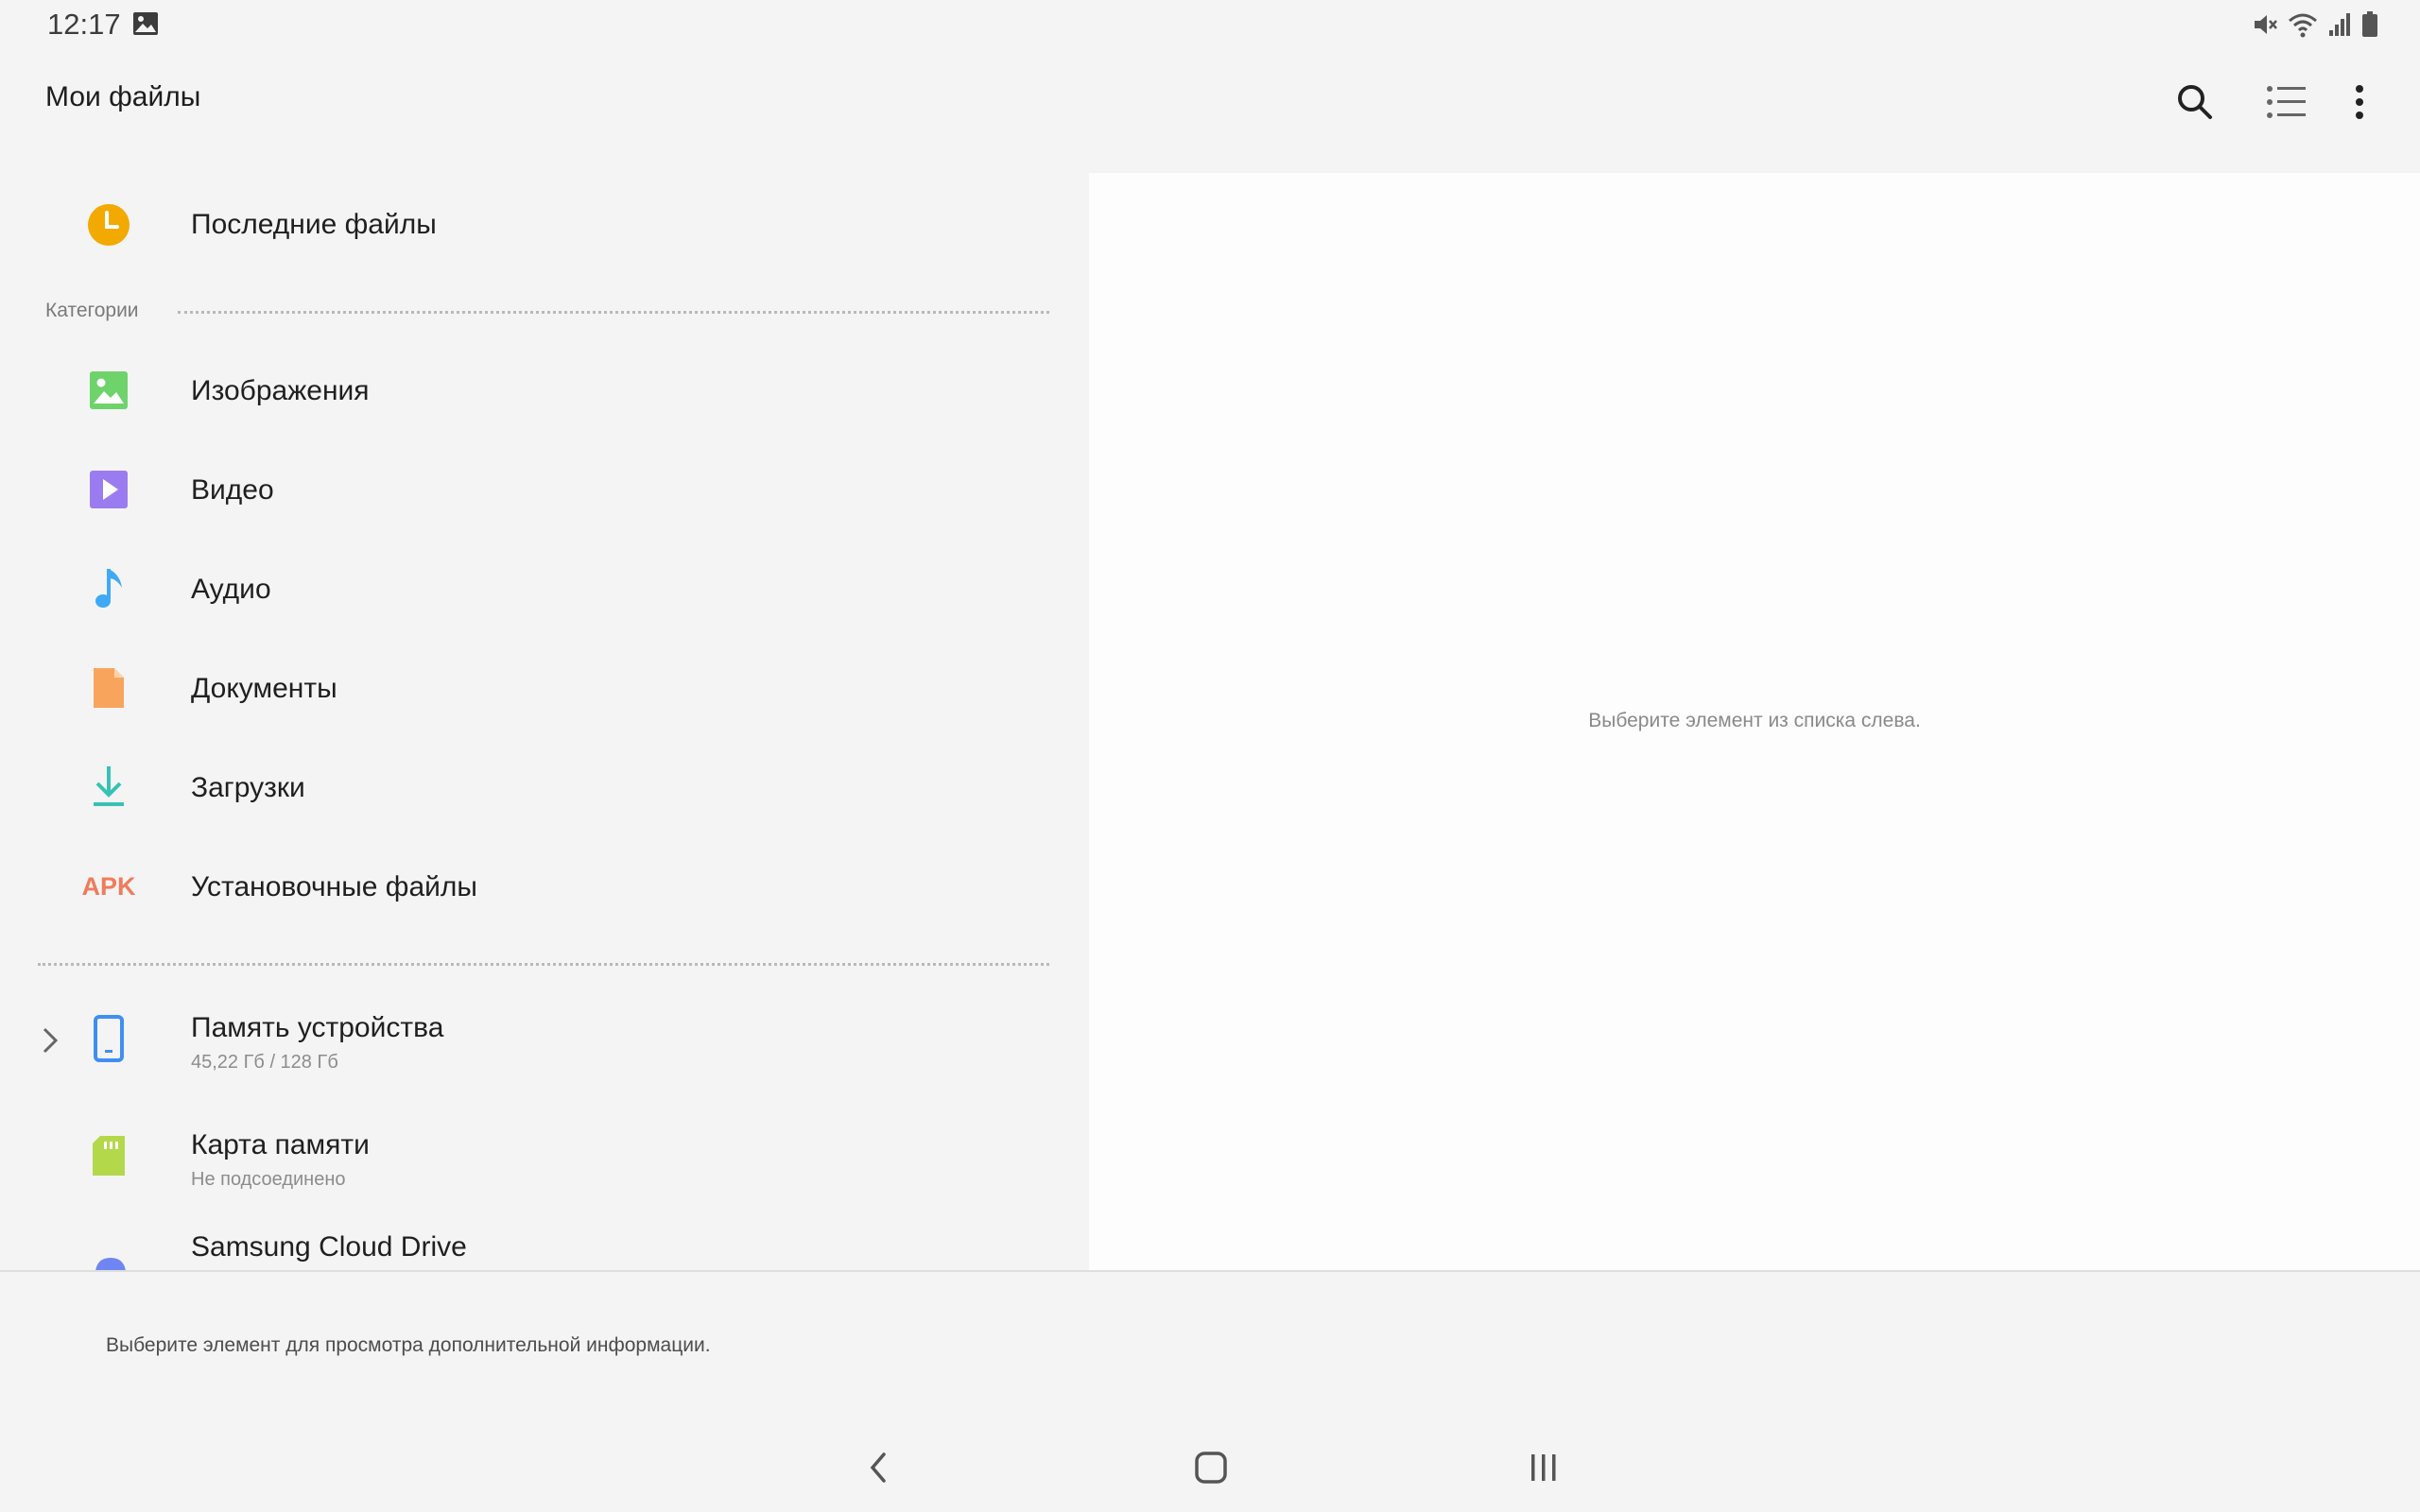  Describe the element at coordinates (231, 589) in the screenshot. I see `nav-item-label: Аудио` at that location.